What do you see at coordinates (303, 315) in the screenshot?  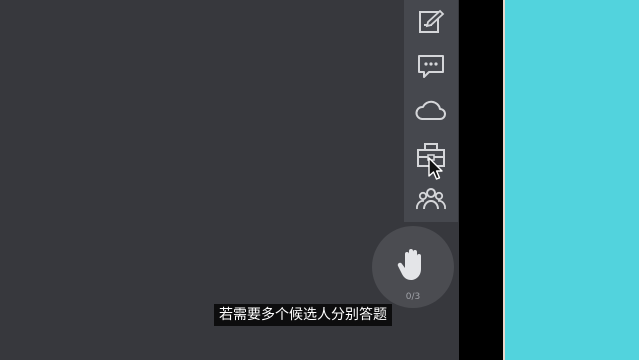 I see `subtitle-caption: 若需要多个候选人分别答题` at bounding box center [303, 315].